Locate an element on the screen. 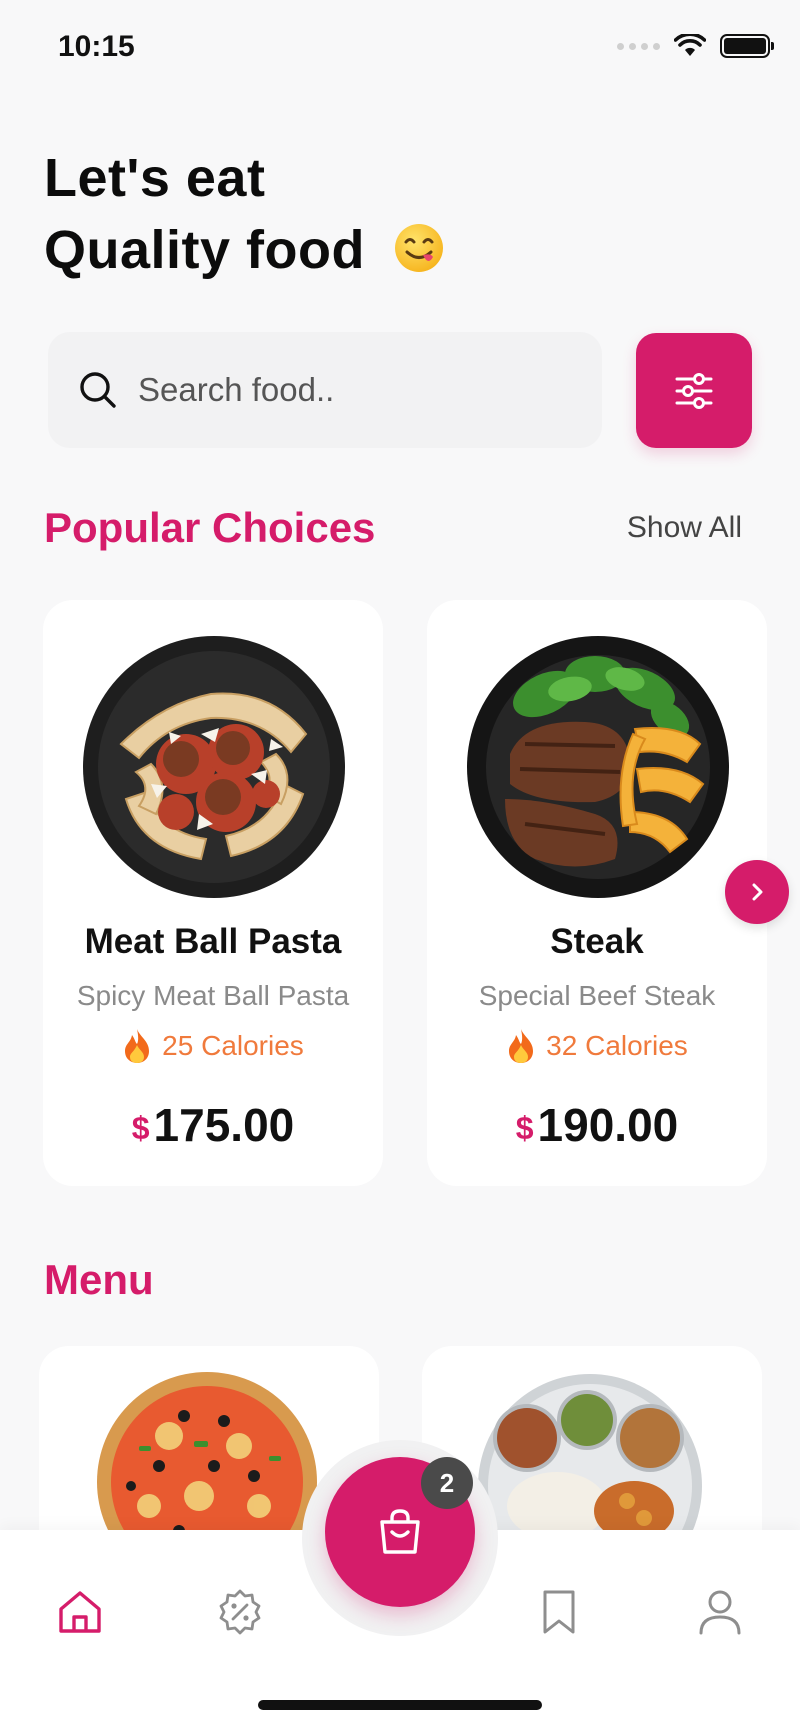 This screenshot has width=800, height=1732. battery-icon is located at coordinates (747, 46).